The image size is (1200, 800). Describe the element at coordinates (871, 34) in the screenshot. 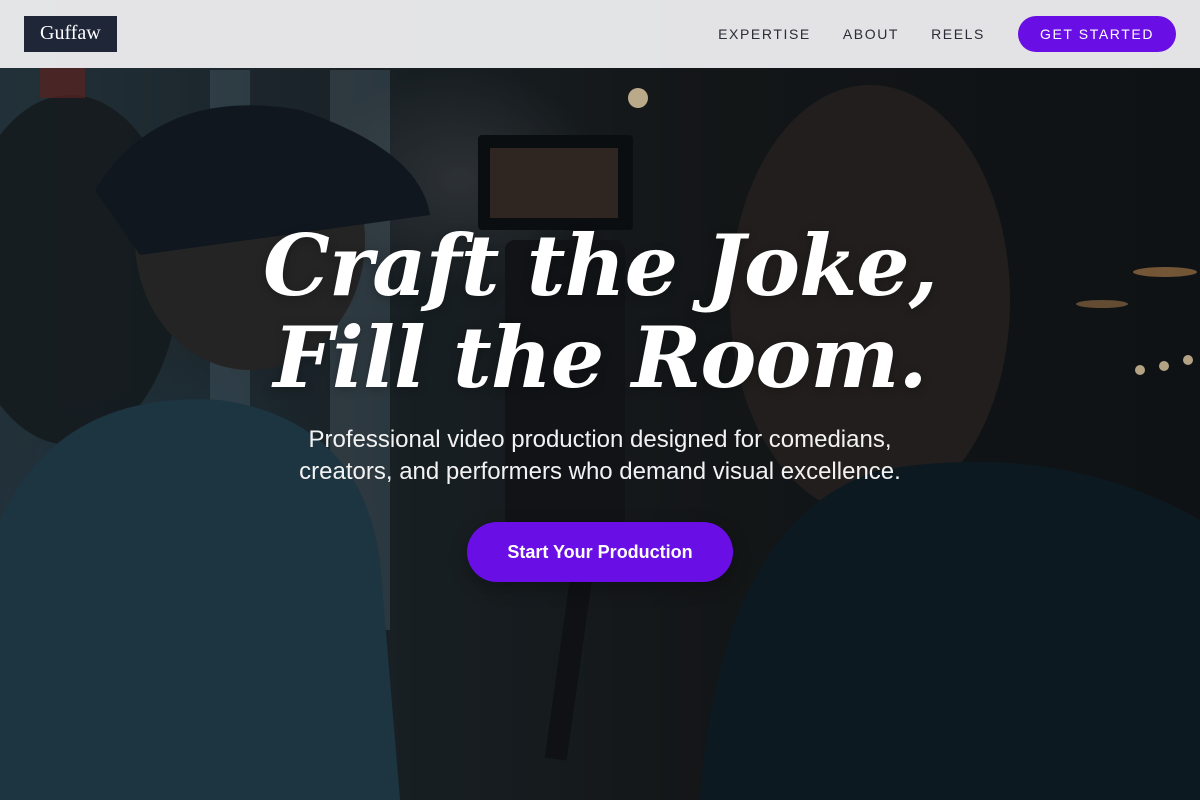

I see `nav-link-about: ABOUT` at that location.